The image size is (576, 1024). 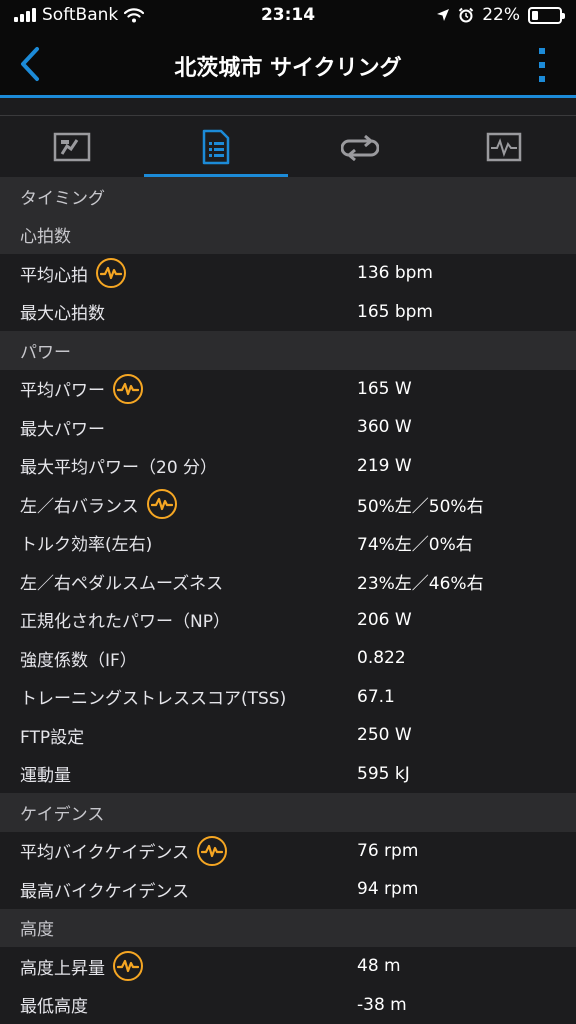 I want to click on stat-row: 左／右ペダルスムーズネス 23%左／46%右, so click(x=288, y=581).